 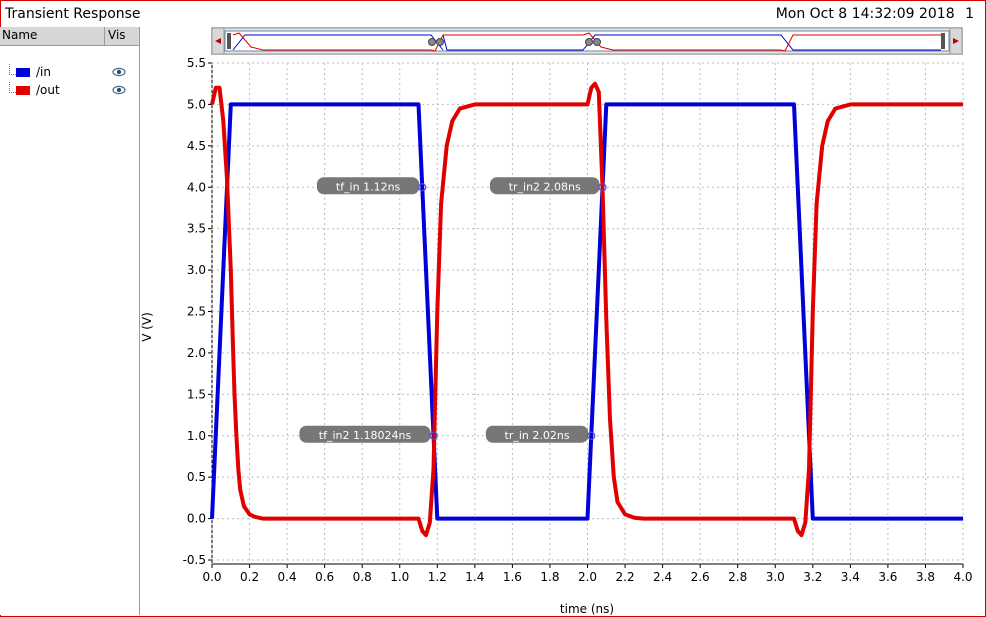 What do you see at coordinates (850, 577) in the screenshot?
I see `x-tick-label: 3.4` at bounding box center [850, 577].